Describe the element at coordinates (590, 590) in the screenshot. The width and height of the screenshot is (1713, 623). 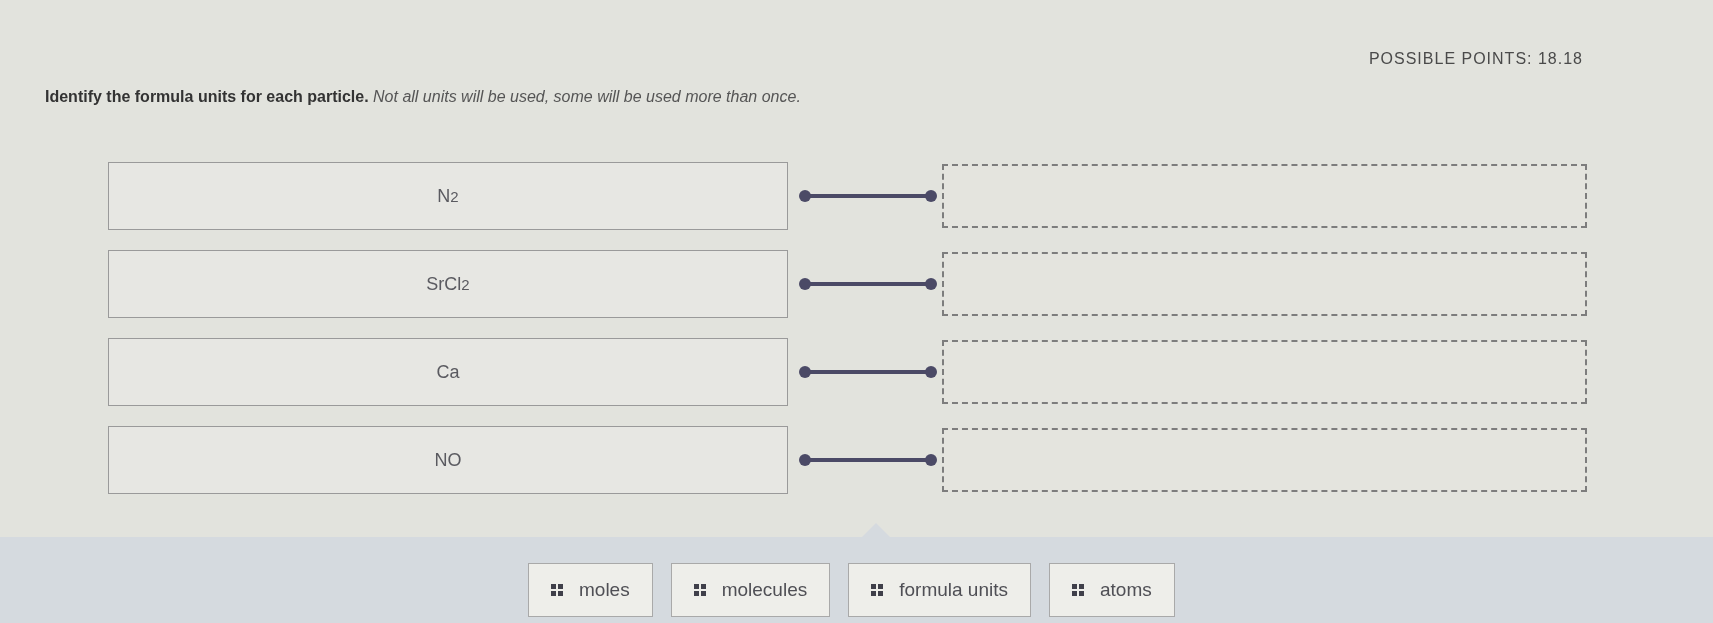
I see `answer-tile: moles` at that location.